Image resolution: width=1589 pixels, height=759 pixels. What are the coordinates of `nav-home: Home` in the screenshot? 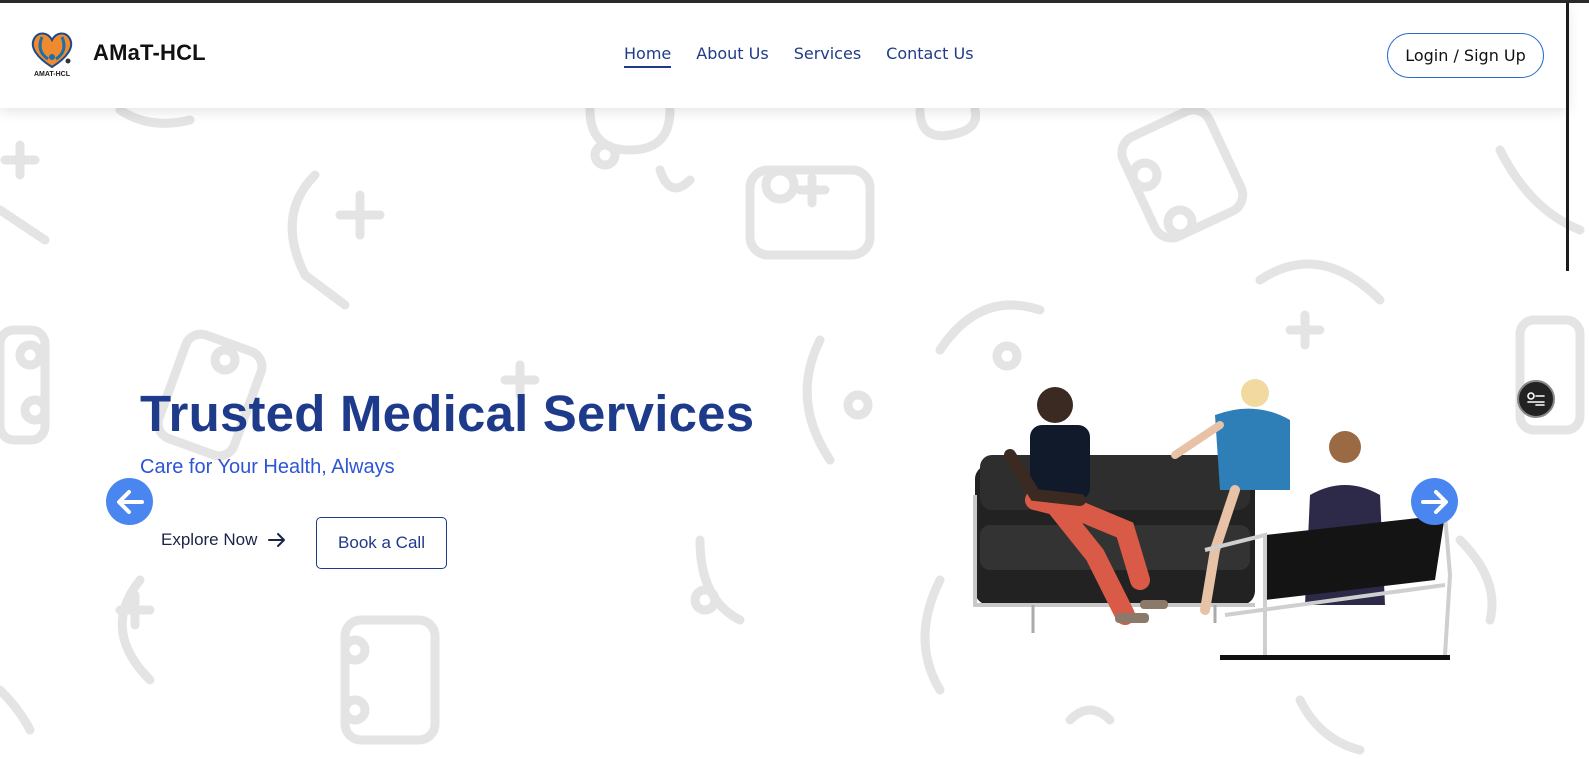 It's located at (648, 56).